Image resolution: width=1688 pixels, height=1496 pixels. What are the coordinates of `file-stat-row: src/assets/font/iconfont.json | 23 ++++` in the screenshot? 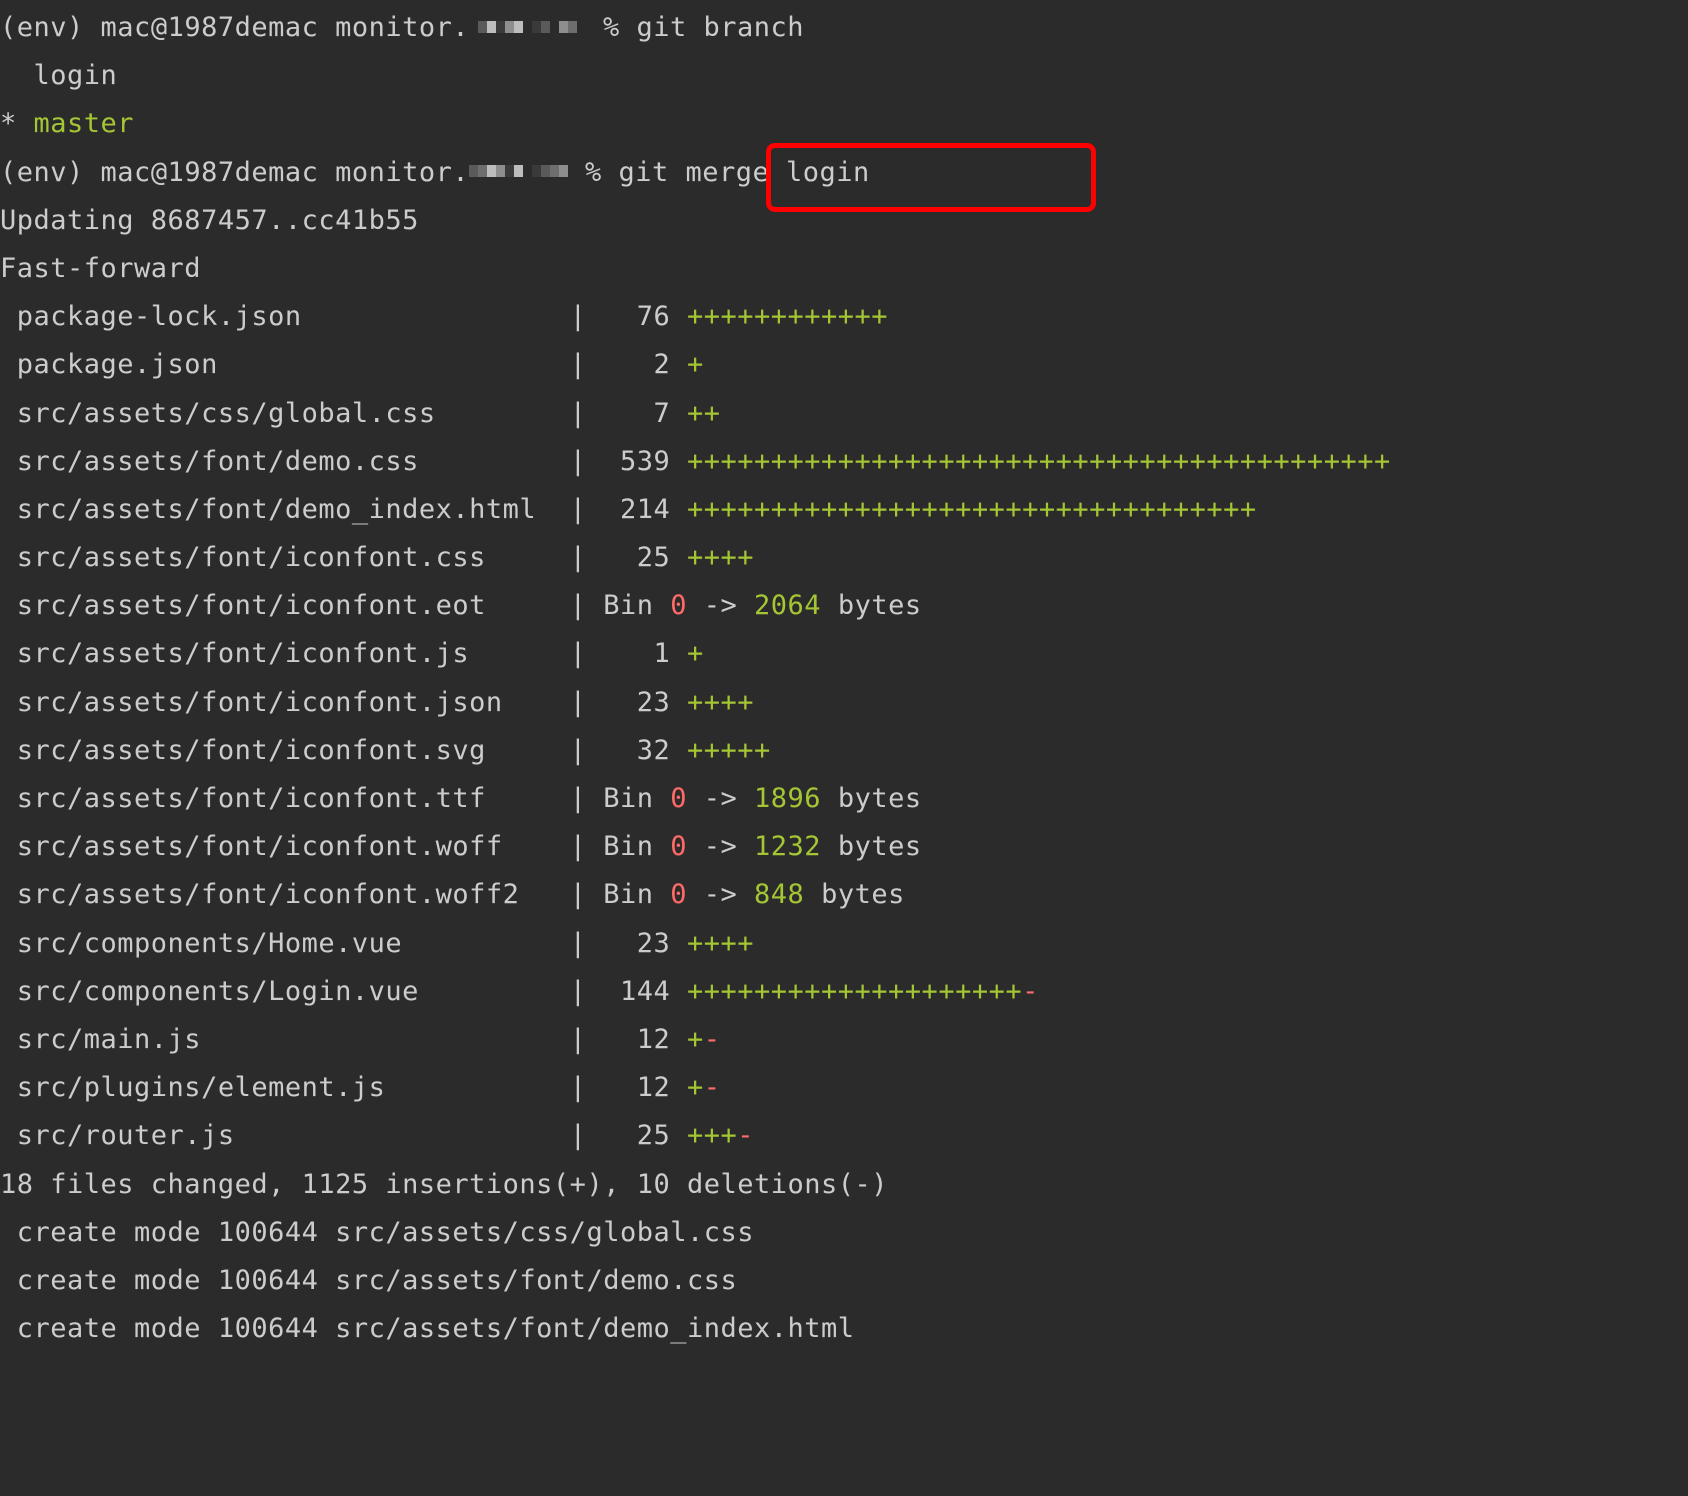 It's located at (844, 703).